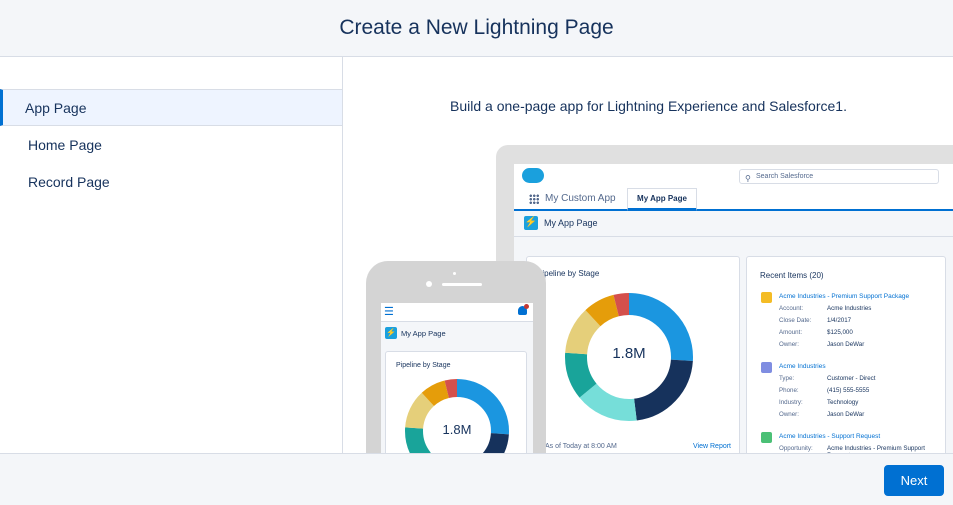 This screenshot has height=505, width=953. What do you see at coordinates (391, 333) in the screenshot?
I see `lightning-bolt-icon: ⚡` at bounding box center [391, 333].